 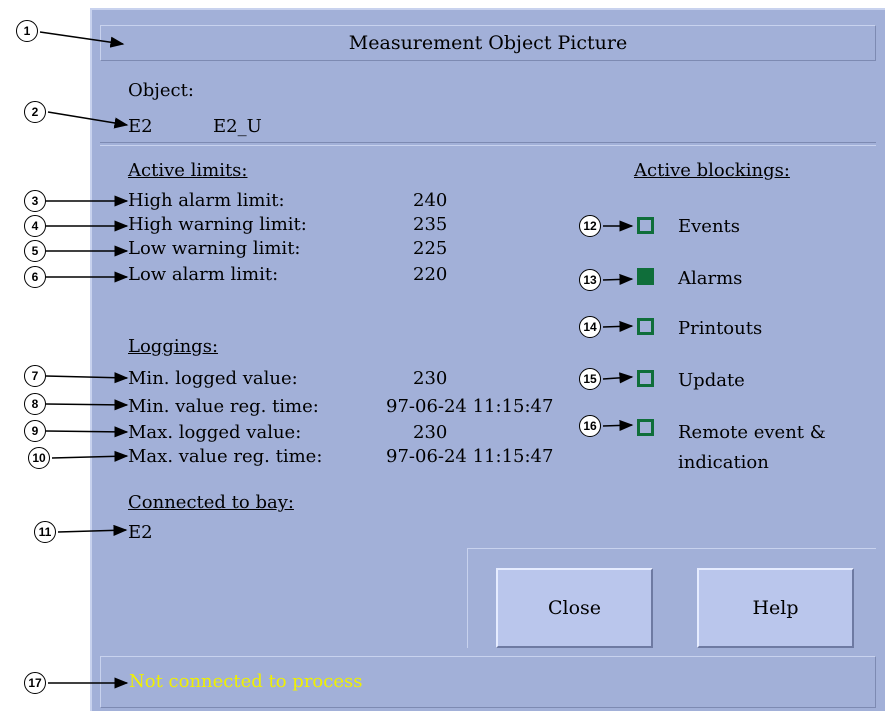 I want to click on limit-label: High warning limit:, so click(x=217, y=224).